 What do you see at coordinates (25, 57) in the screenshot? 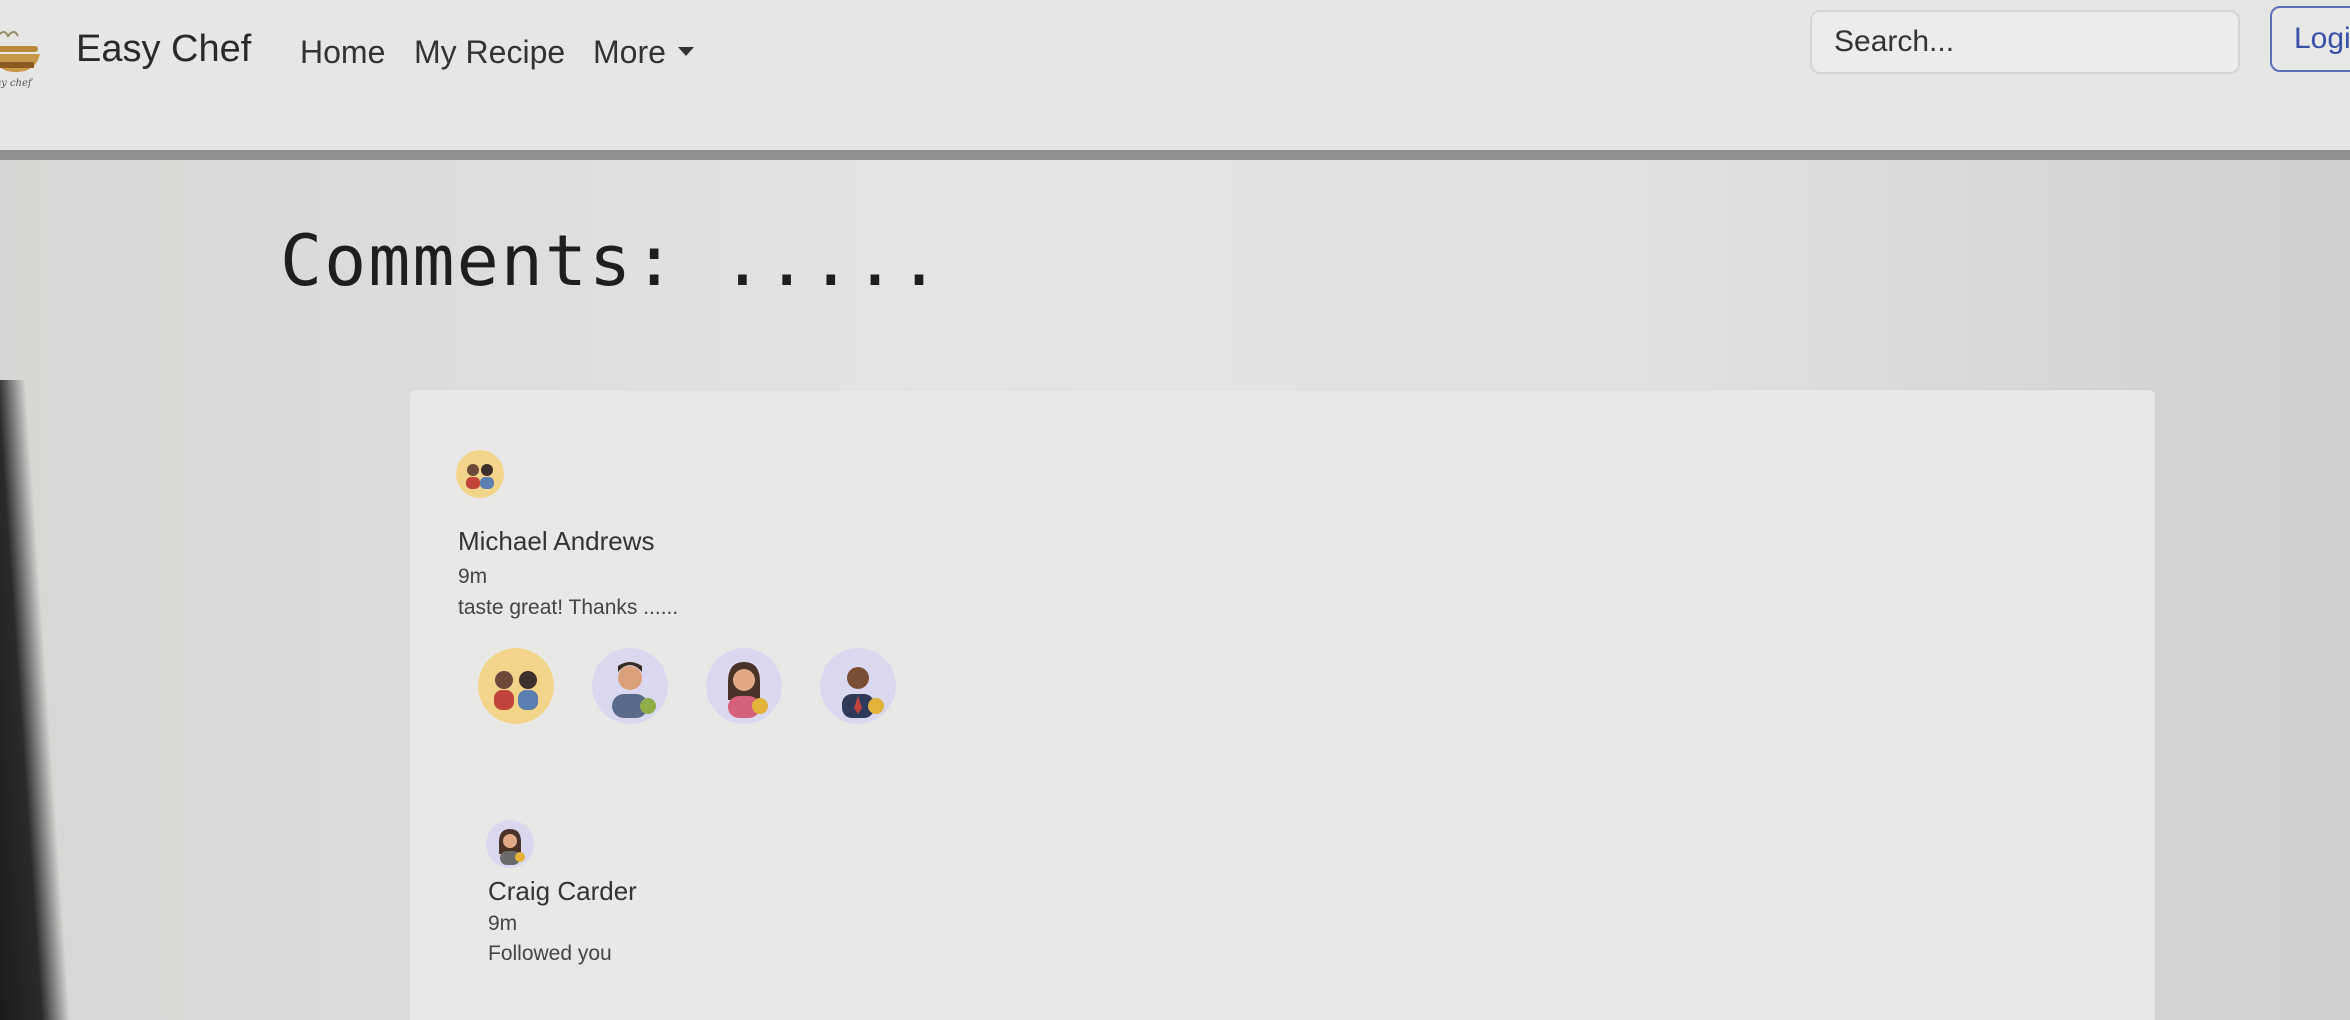
I see `chef-bowl-logo-icon: sy chef` at bounding box center [25, 57].